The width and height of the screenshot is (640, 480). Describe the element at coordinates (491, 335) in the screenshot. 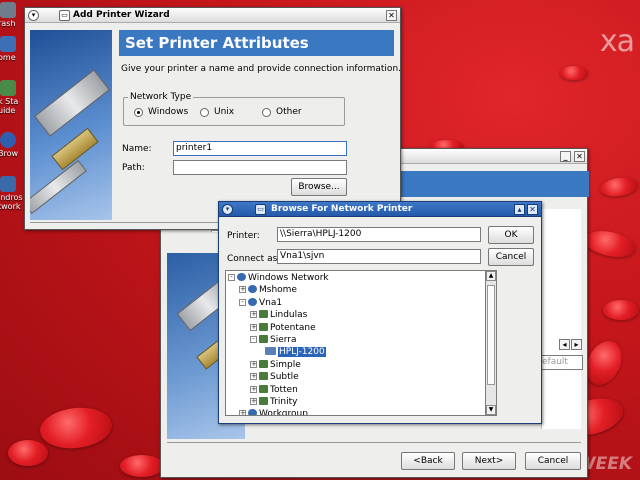

I see `scroll-thumb` at that location.